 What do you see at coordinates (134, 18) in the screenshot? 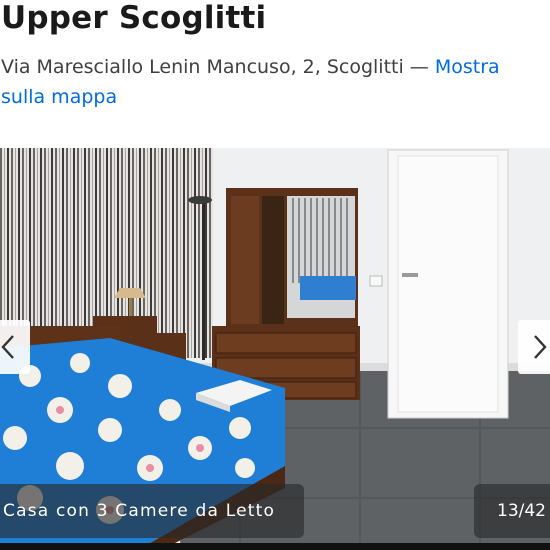
I see `property-title: Upper Scoglitti` at bounding box center [134, 18].